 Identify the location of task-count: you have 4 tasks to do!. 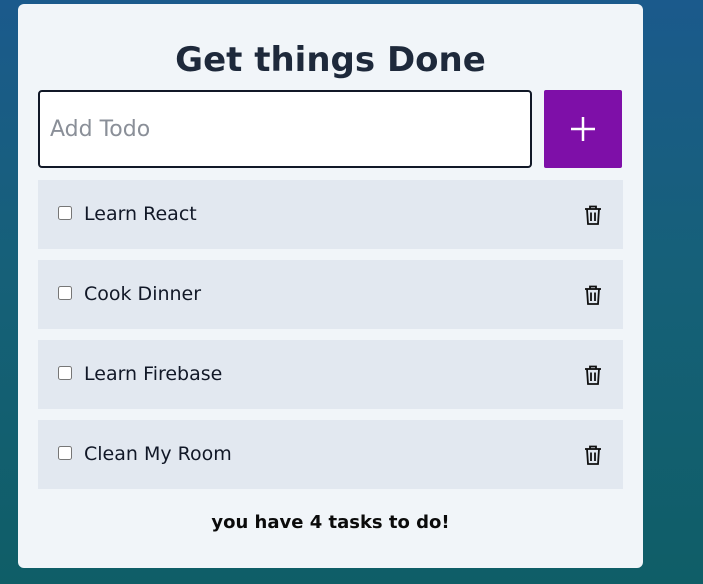
(330, 522).